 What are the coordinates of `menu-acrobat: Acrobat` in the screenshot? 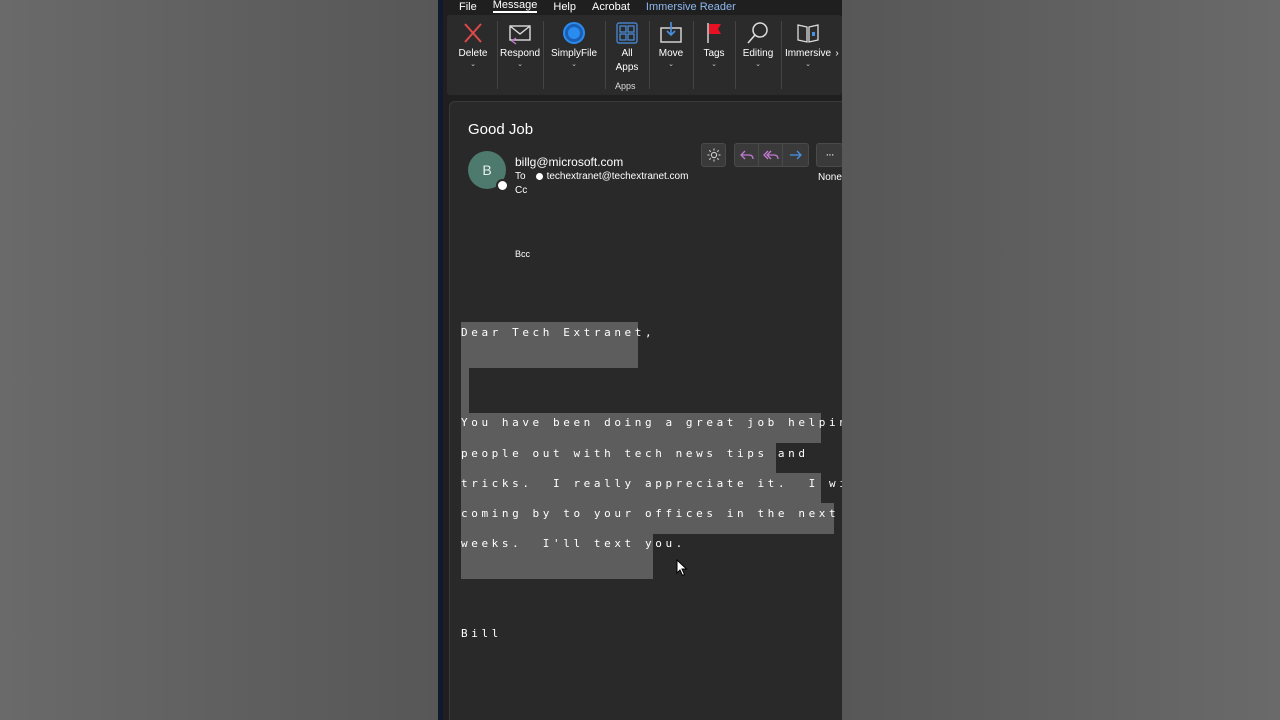 It's located at (611, 7).